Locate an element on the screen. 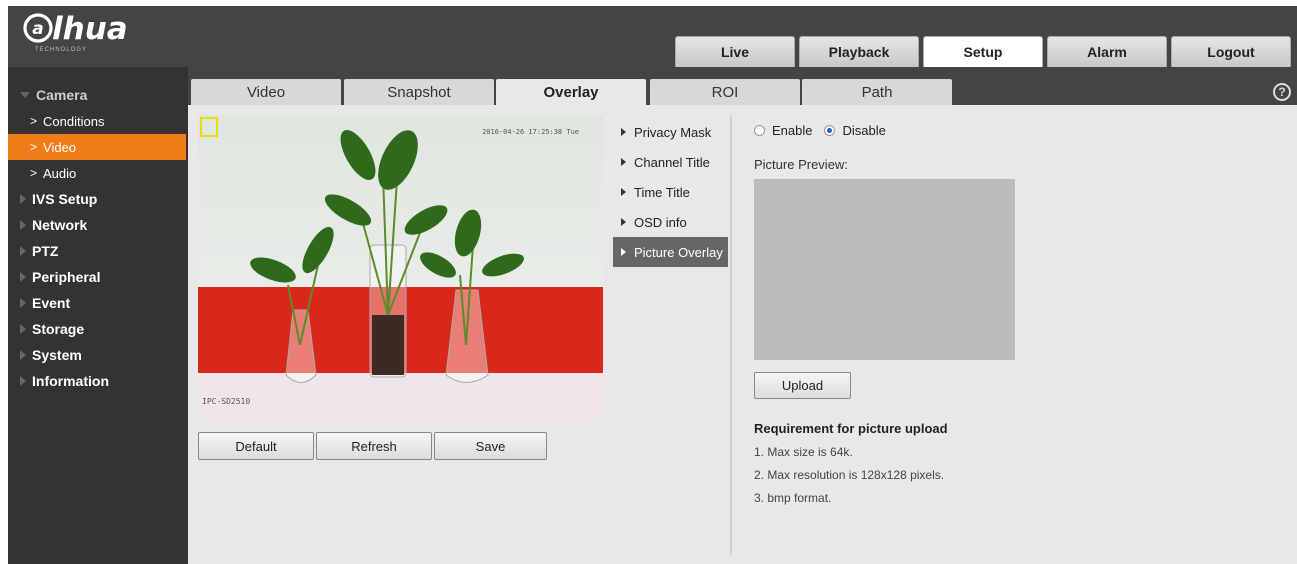 Image resolution: width=1297 pixels, height=564 pixels. osd-channel-title: IPC-SD2510 is located at coordinates (226, 401).